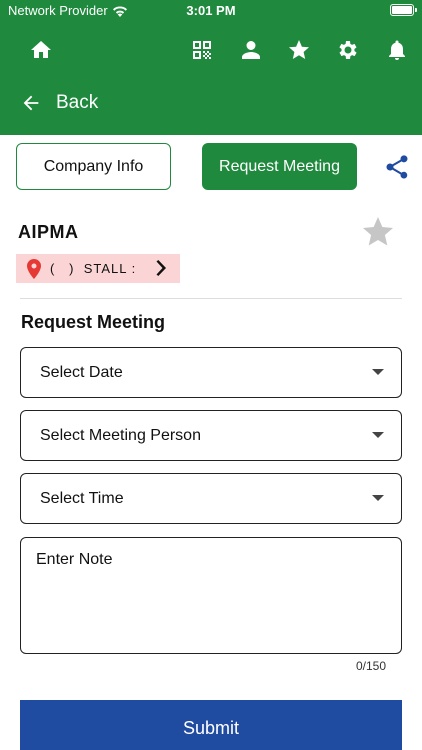 This screenshot has height=750, width=422. I want to click on chevron-right-icon, so click(160, 268).